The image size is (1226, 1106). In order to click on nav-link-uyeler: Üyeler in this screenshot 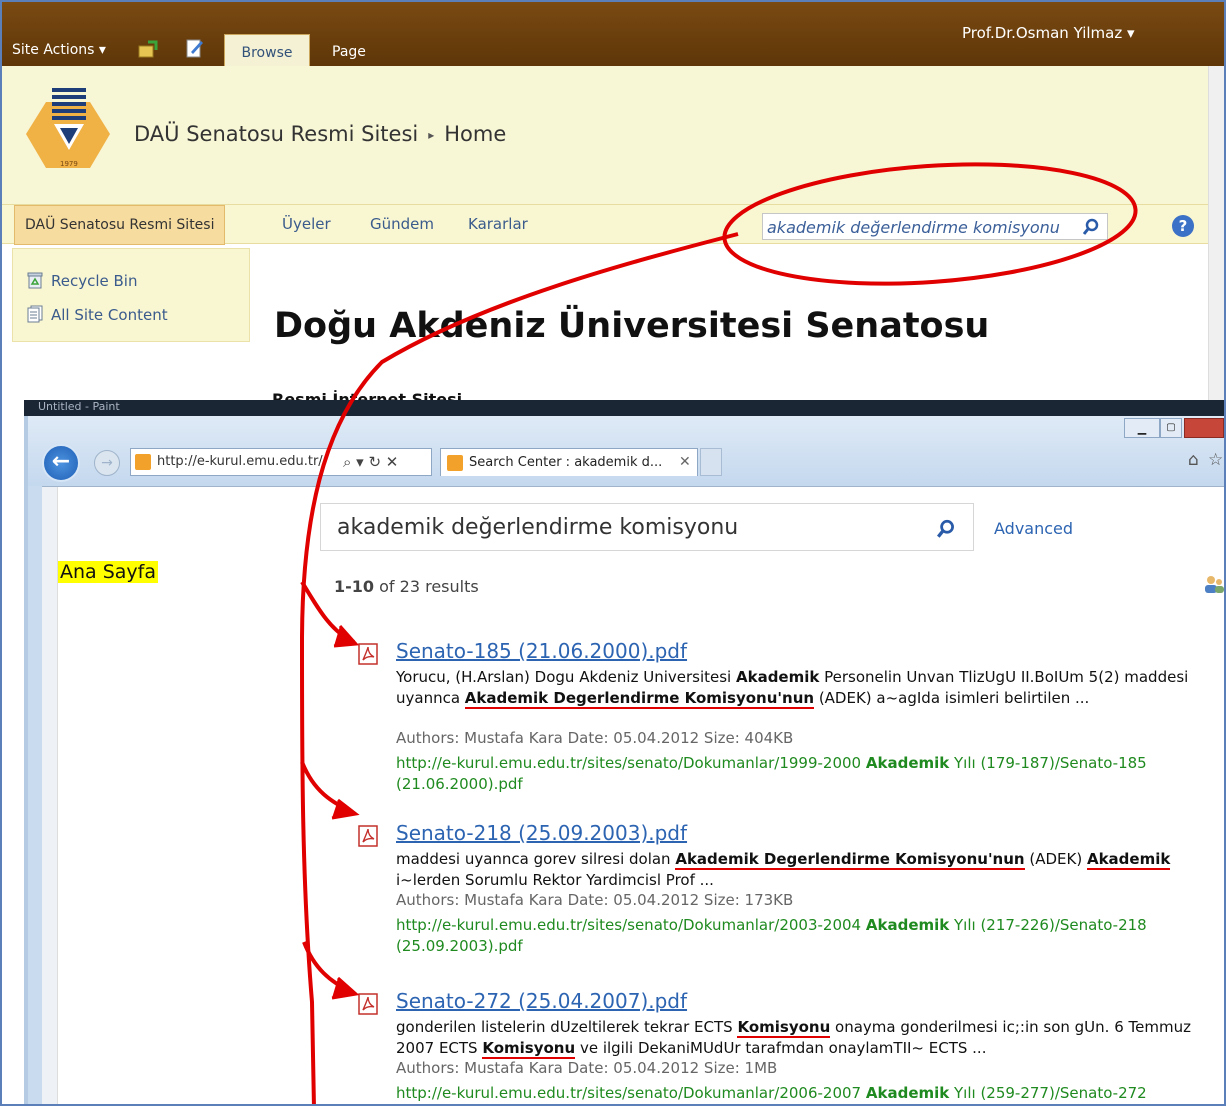, I will do `click(306, 224)`.